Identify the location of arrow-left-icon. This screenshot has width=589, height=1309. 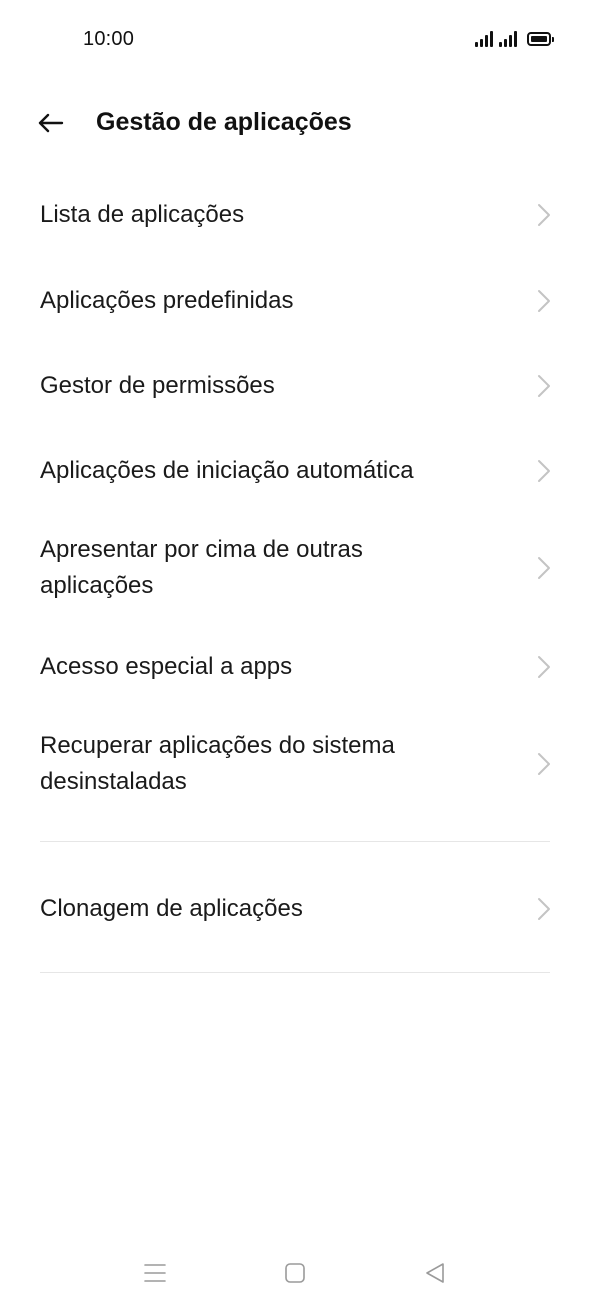
(51, 123).